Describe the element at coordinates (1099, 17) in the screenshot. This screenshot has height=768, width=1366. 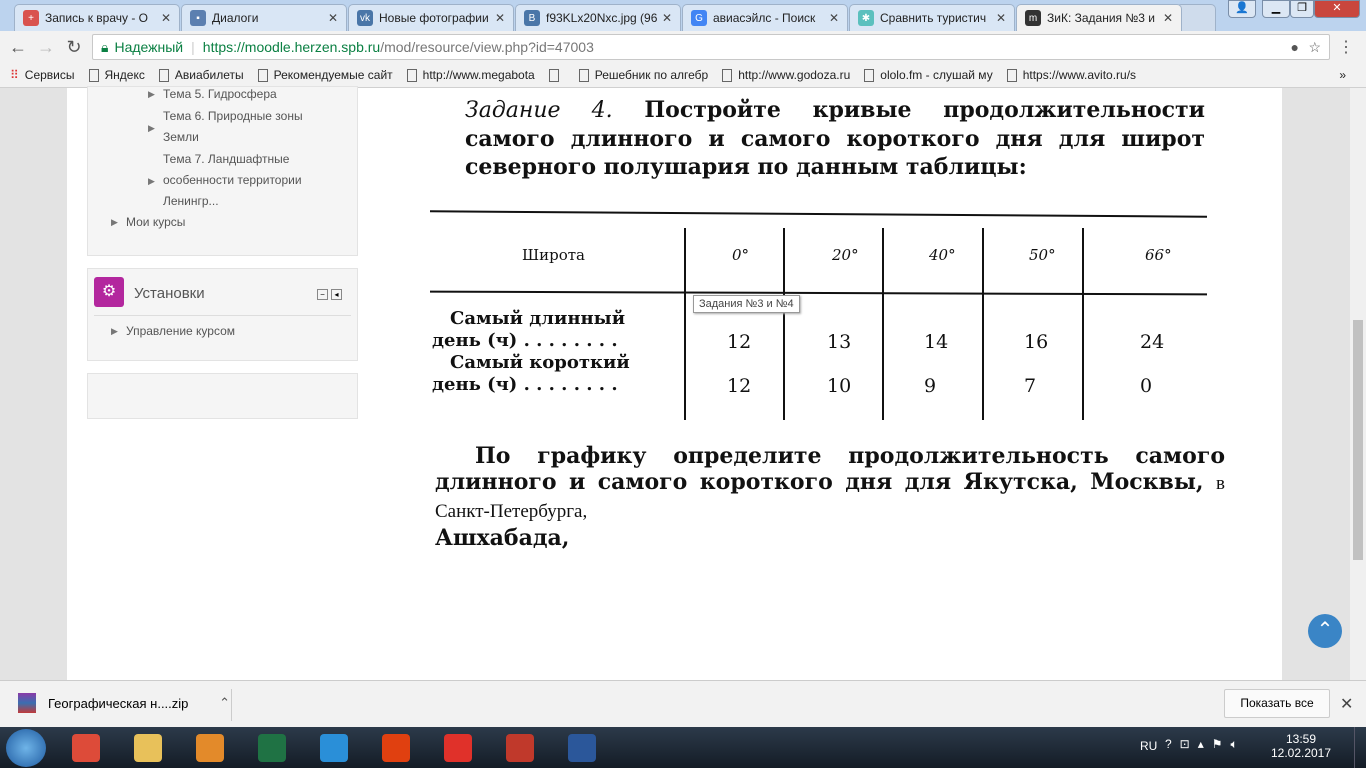
I see `browser-tab: m ЗиК: Задания №3 и ✕` at that location.